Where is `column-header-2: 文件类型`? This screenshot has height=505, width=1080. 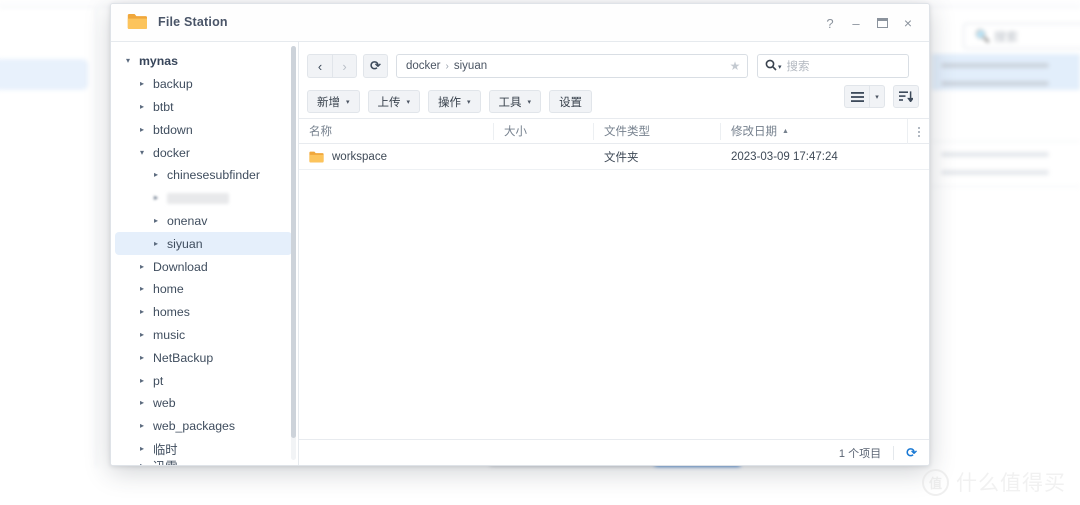
column-header-2: 文件类型 is located at coordinates (657, 131).